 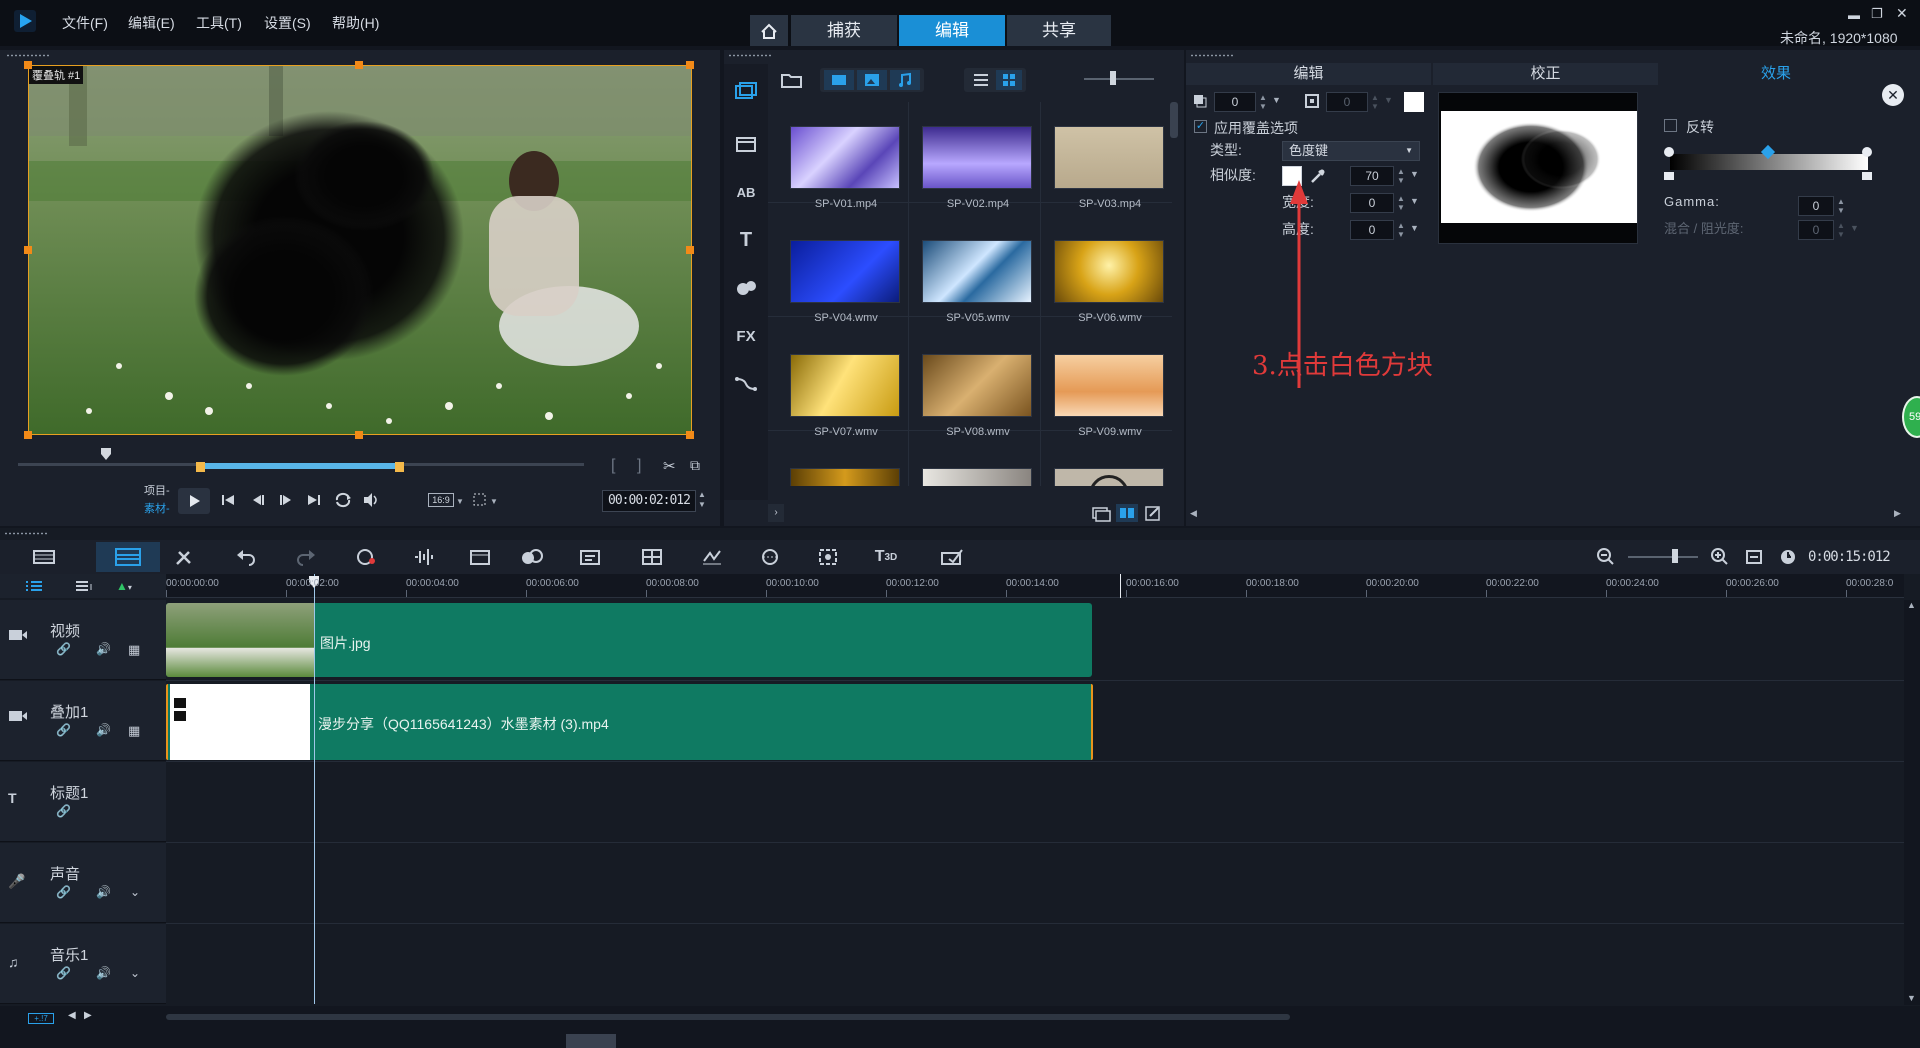 I want to click on footer-badge: +.!7, so click(x=41, y=1018).